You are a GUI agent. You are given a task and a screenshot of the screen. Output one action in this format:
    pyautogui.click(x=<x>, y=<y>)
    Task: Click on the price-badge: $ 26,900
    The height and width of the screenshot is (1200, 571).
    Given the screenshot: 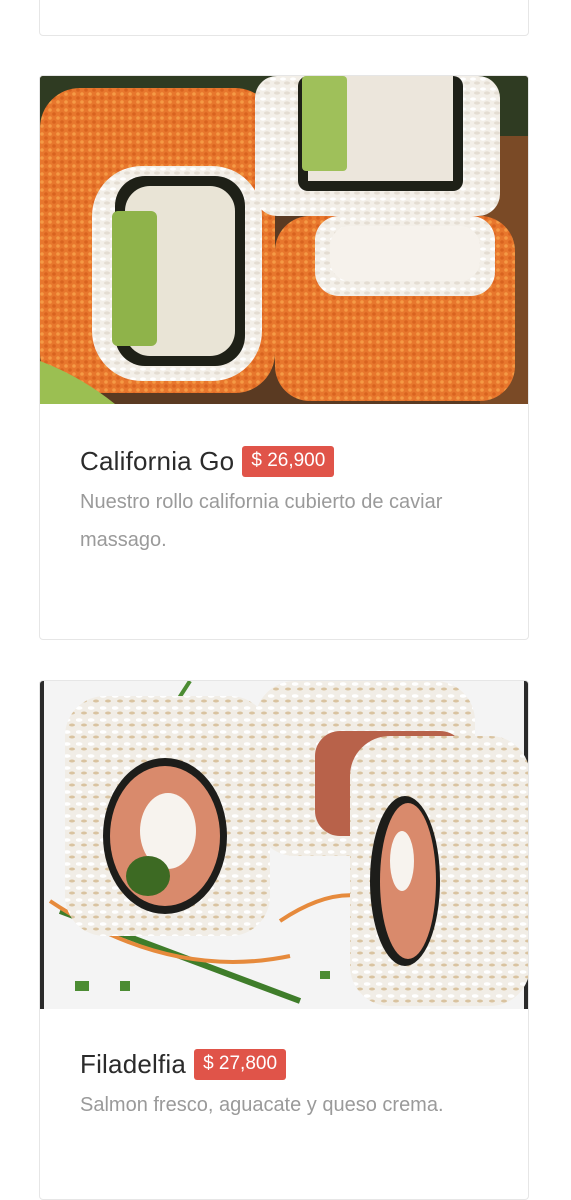 What is the action you would take?
    pyautogui.click(x=288, y=461)
    